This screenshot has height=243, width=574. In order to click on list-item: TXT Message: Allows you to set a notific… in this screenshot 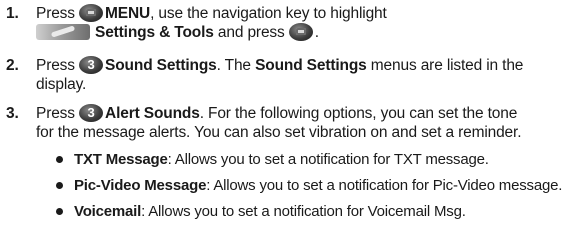, I will do `click(287, 159)`.